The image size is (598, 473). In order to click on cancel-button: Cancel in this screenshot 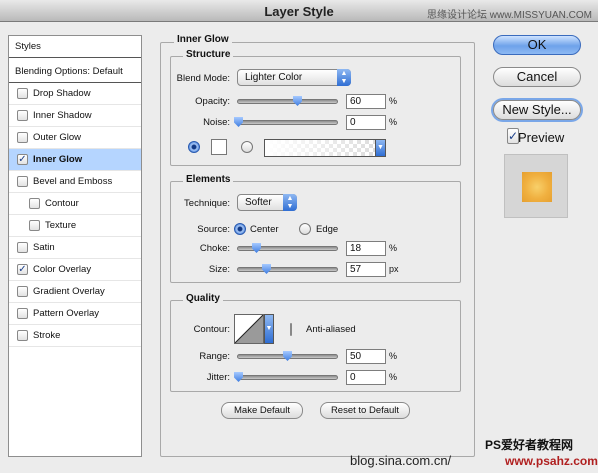, I will do `click(537, 77)`.